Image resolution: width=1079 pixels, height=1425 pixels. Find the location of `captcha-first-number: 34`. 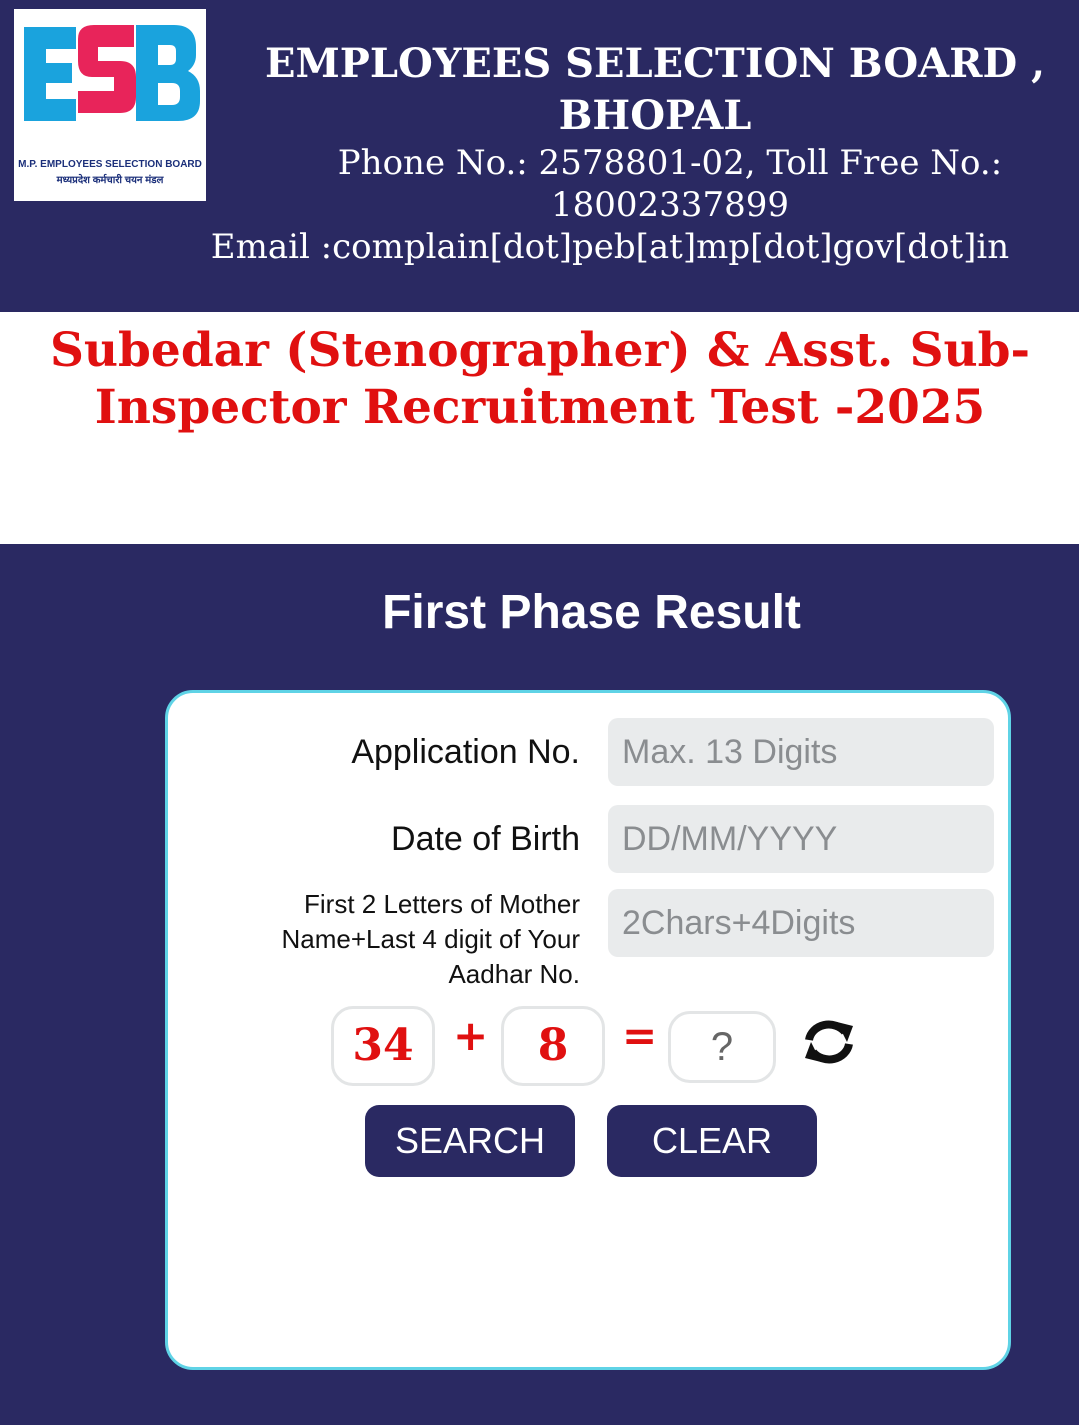

captcha-first-number: 34 is located at coordinates (383, 1046).